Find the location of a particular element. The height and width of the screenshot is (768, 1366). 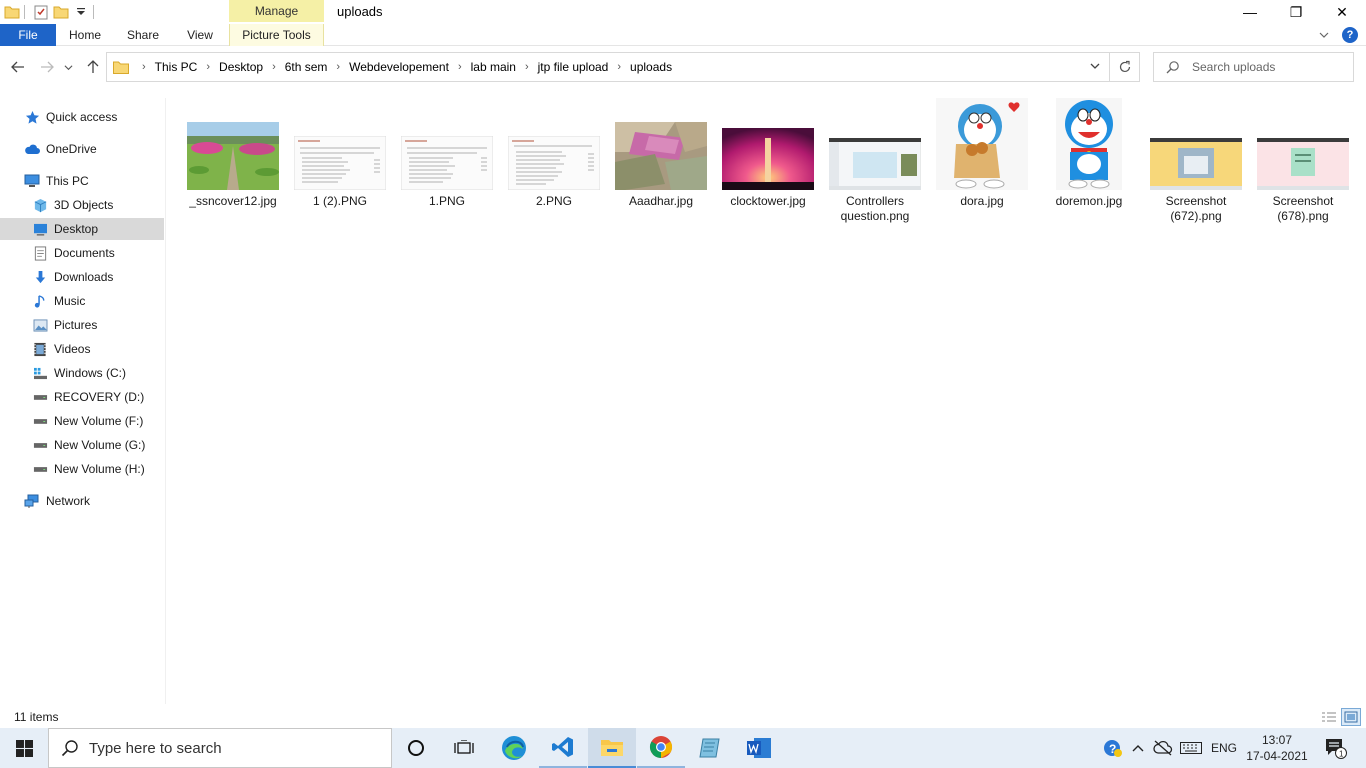

search-input is located at coordinates (1267, 67).